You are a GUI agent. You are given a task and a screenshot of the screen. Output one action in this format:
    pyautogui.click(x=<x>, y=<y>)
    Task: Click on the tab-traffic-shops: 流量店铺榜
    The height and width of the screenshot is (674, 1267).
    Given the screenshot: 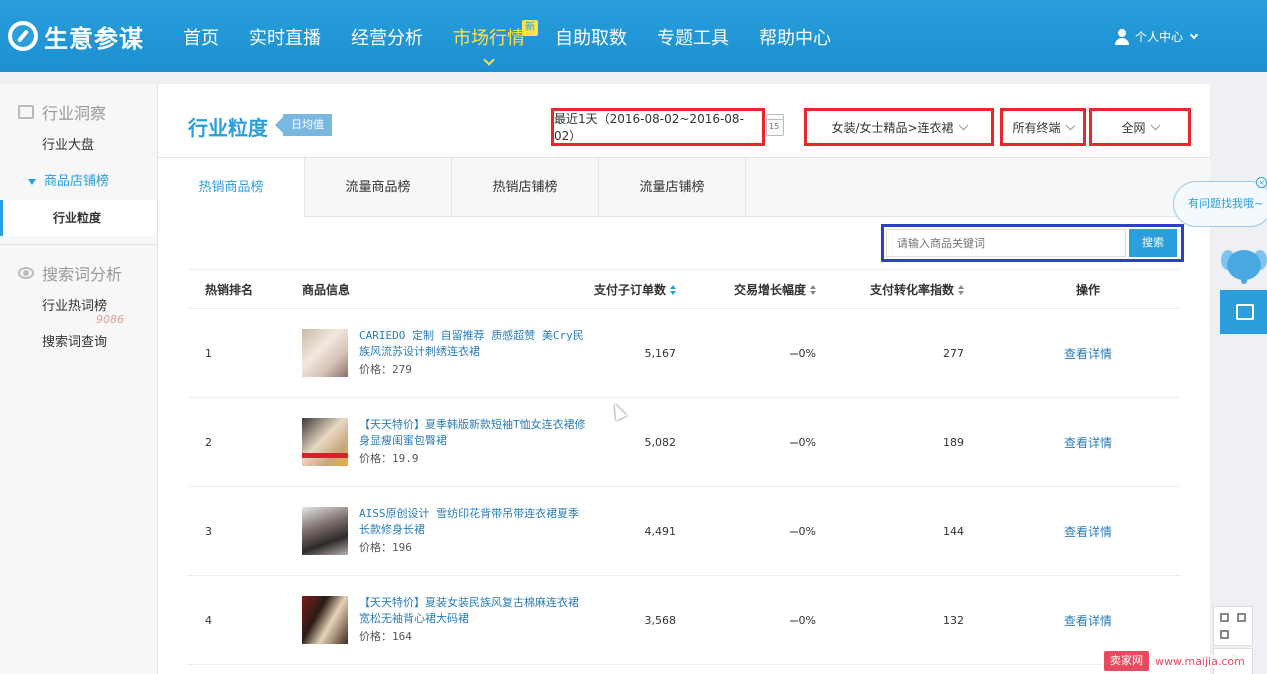 What is the action you would take?
    pyautogui.click(x=672, y=187)
    